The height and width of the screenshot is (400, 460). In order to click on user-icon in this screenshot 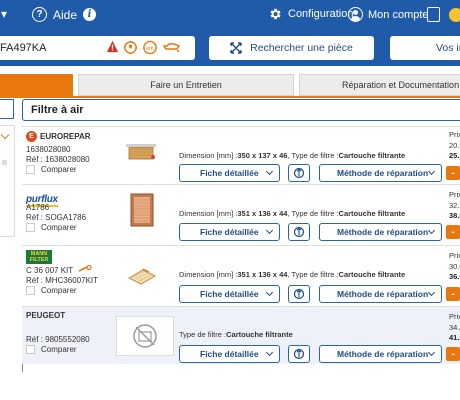, I will do `click(355, 14)`.